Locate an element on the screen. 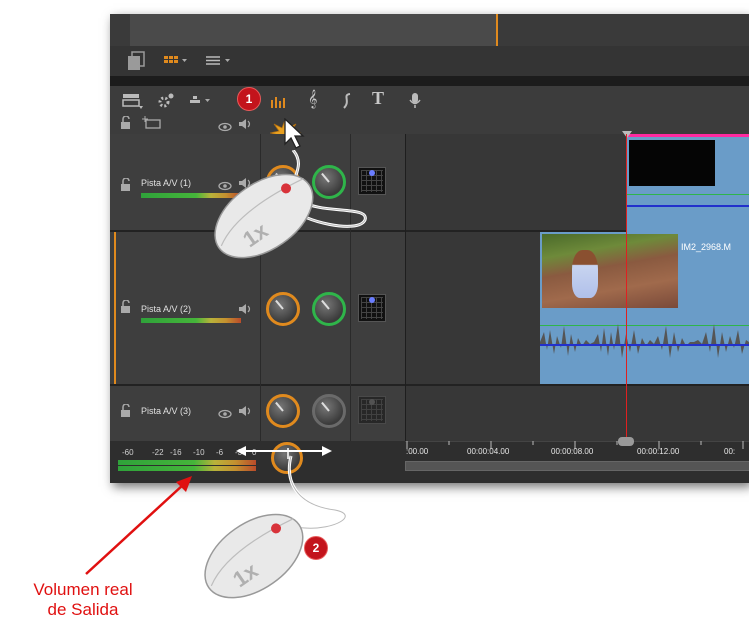  audio-mixer-icon is located at coordinates (279, 102).